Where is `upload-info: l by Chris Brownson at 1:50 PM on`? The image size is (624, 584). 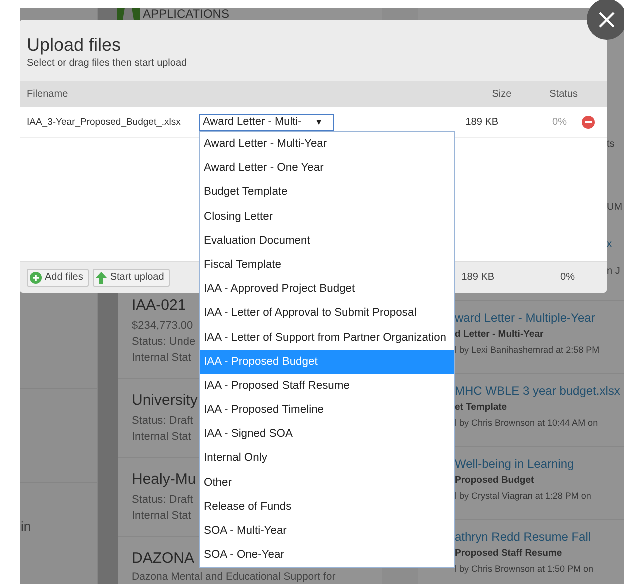
upload-info: l by Chris Brownson at 1:50 PM on is located at coordinates (524, 569).